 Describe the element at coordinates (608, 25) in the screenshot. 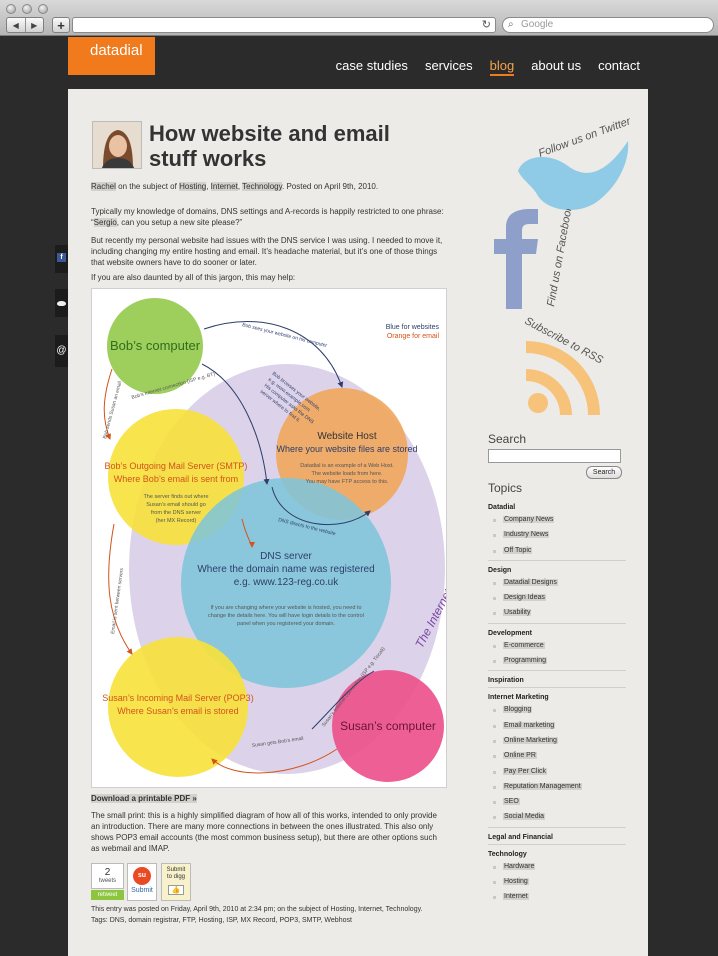

I see `browser-search-input: ⌕ Google` at that location.